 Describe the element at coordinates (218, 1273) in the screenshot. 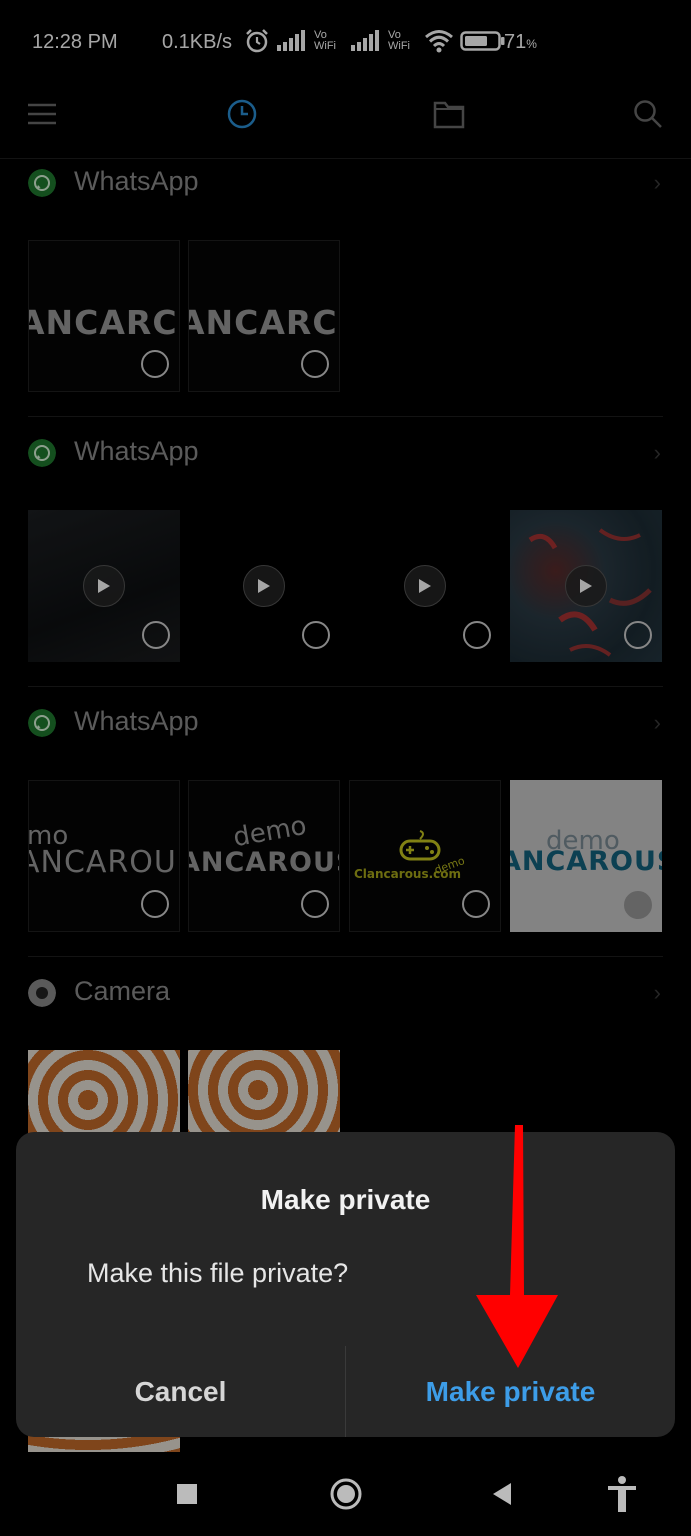

I see `dialog-message: Make this file private?` at that location.